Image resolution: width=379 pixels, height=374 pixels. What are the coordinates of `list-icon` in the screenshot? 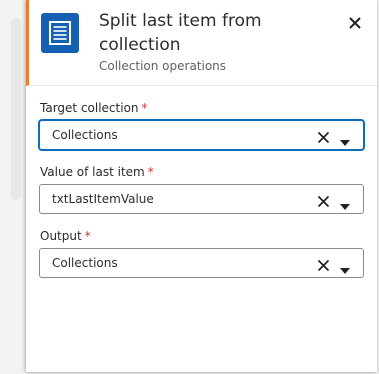 It's located at (60, 33).